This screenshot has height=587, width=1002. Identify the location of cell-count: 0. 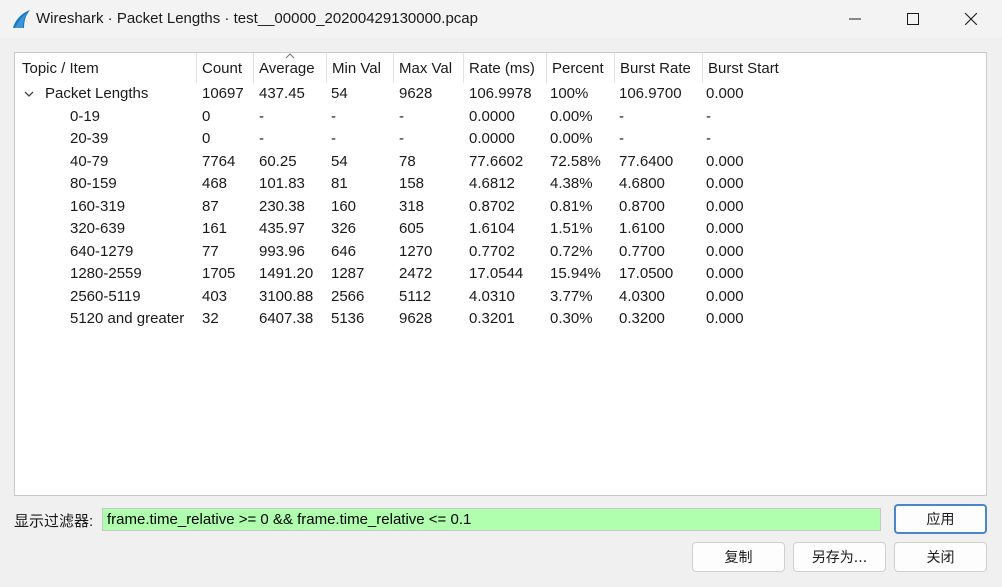
(206, 138).